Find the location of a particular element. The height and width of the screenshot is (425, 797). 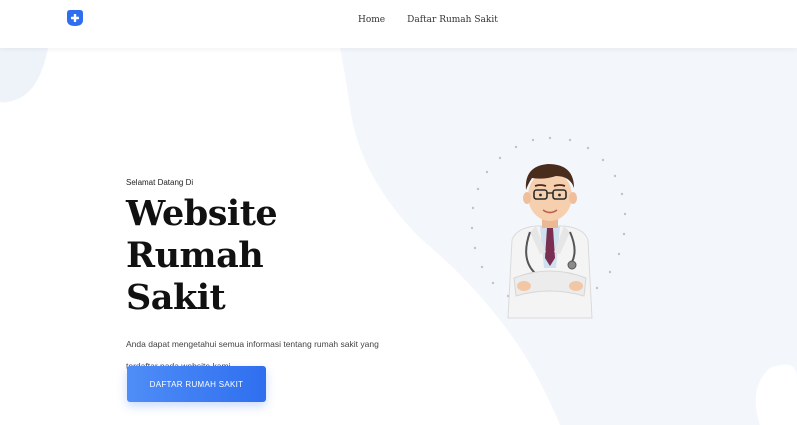

hero-title-line-1: Website Rumah is located at coordinates (202, 234).